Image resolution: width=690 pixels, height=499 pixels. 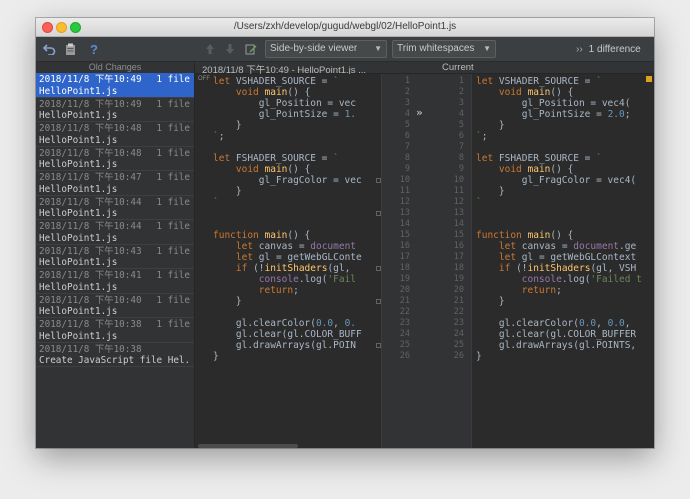 What do you see at coordinates (216, 202) in the screenshot?
I see `left-code-line: `` at bounding box center [216, 202].